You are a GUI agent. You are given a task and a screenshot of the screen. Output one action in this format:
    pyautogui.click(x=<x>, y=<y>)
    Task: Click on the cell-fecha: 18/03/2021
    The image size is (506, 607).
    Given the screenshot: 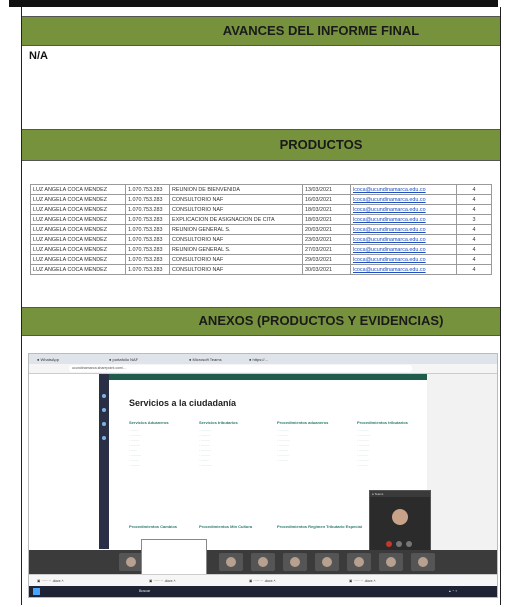 What is the action you would take?
    pyautogui.click(x=326, y=209)
    